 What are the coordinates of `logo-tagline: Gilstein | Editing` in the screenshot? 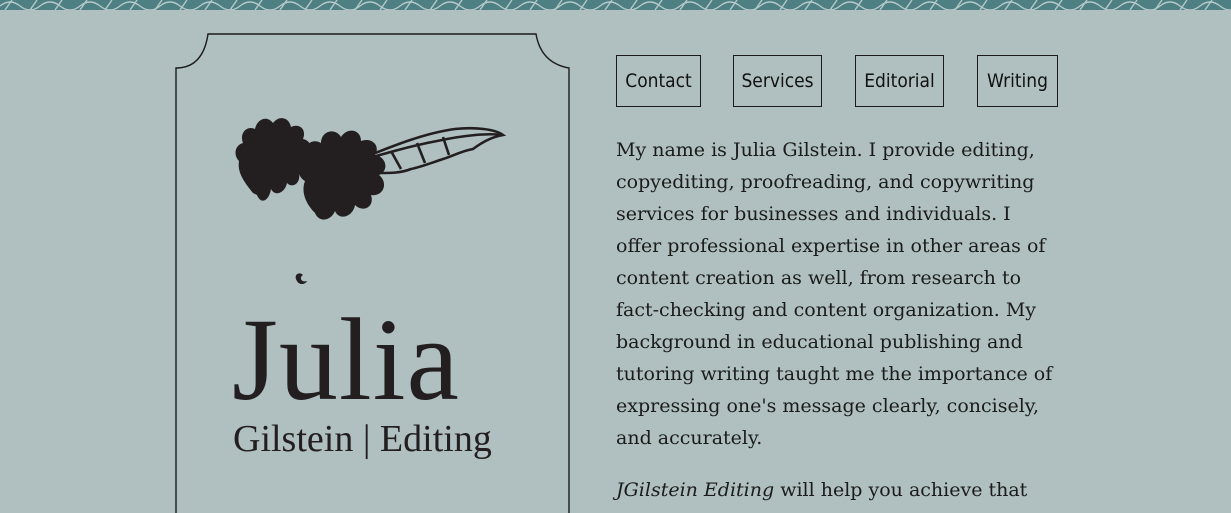 It's located at (362, 439).